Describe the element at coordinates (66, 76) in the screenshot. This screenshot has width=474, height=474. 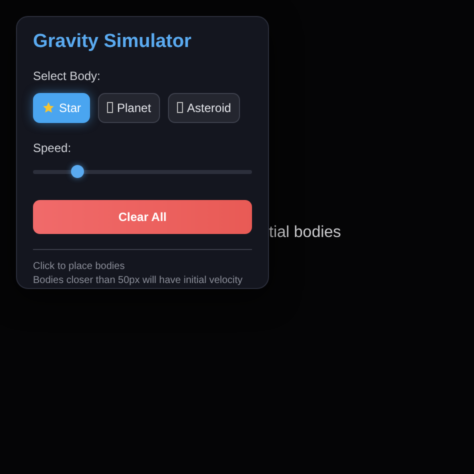
I see `select-label: Select Body:` at that location.